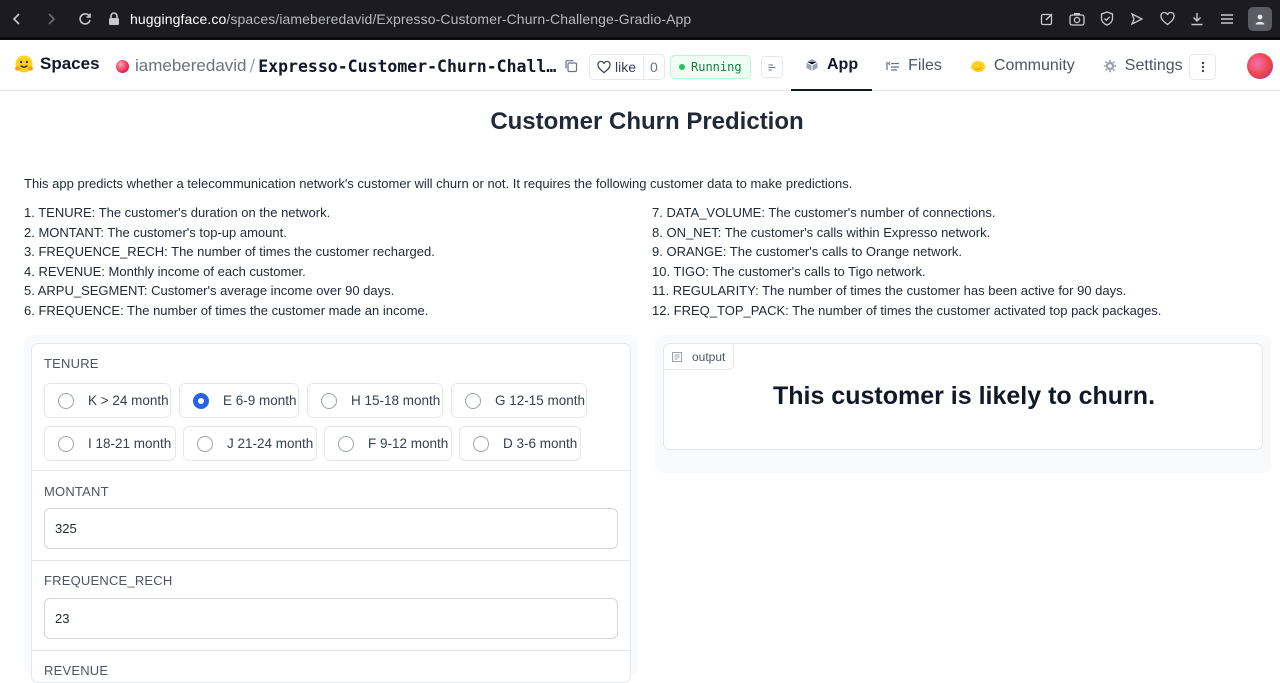  I want to click on edit-icon, so click(1047, 18).